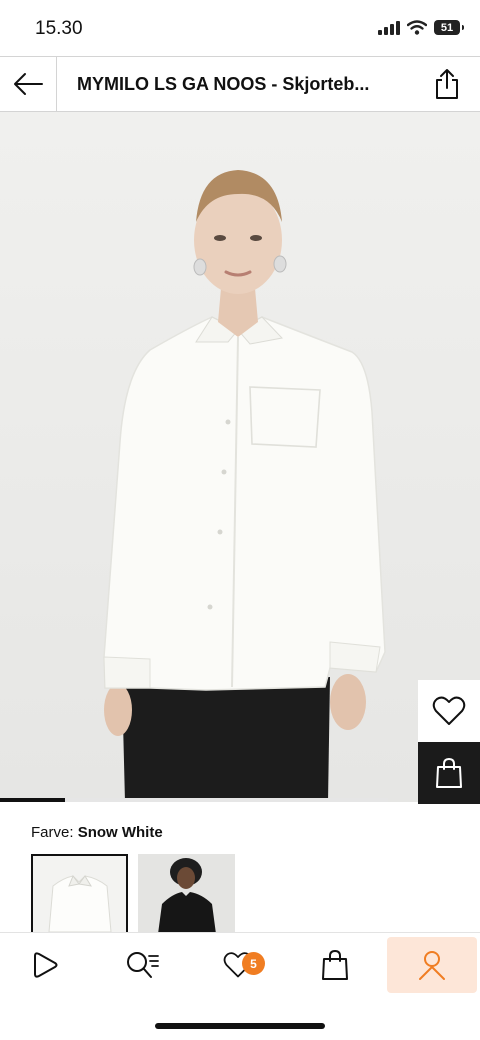 Image resolution: width=480 pixels, height=1040 pixels. I want to click on battery-level: 51, so click(447, 27).